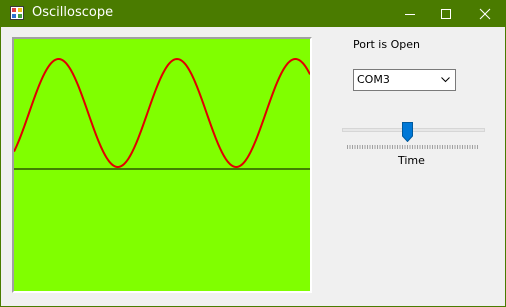  What do you see at coordinates (411, 160) in the screenshot?
I see `time-label: Time` at bounding box center [411, 160].